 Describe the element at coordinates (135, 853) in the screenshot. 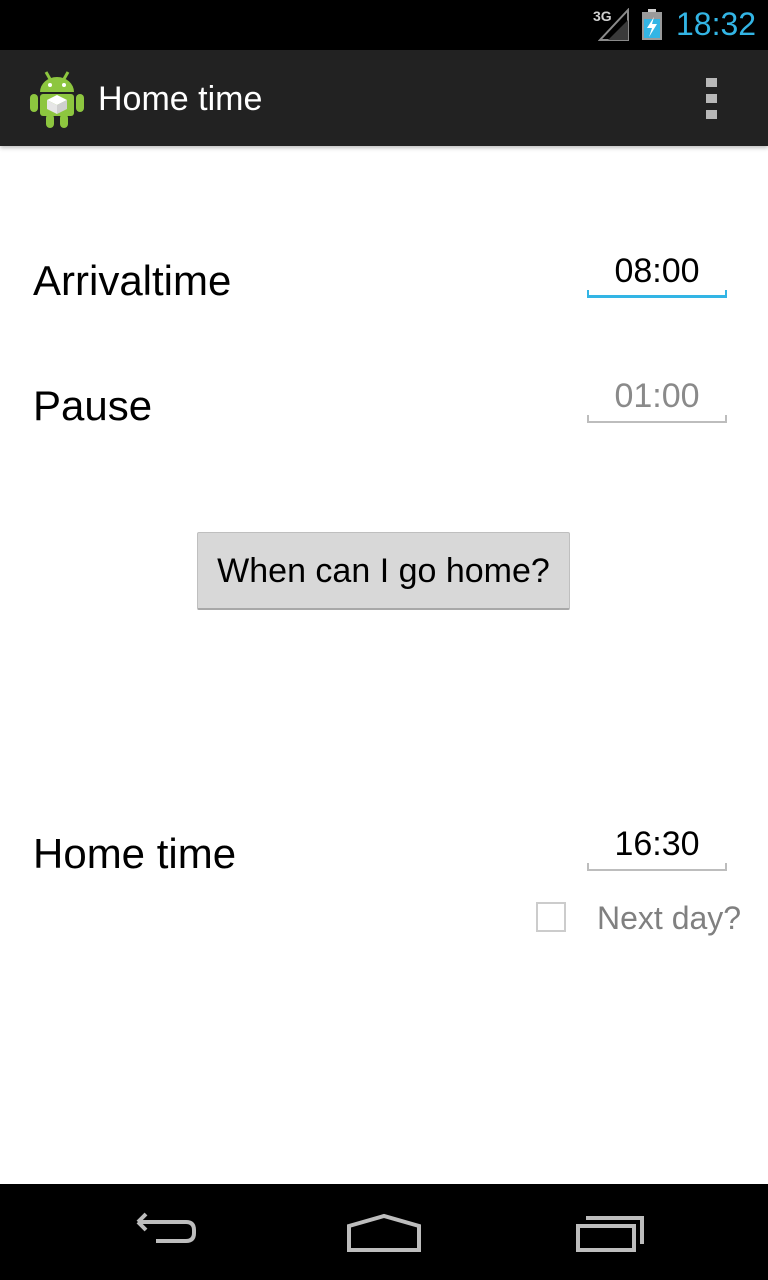

I see `home-time-label: Home time` at that location.